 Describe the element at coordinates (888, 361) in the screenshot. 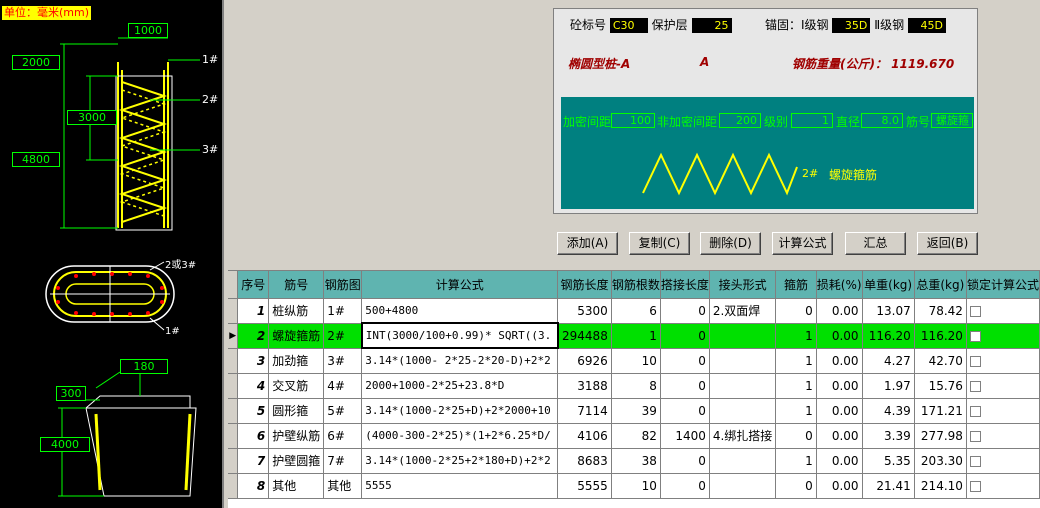

I see `table-cell: 4.27` at that location.